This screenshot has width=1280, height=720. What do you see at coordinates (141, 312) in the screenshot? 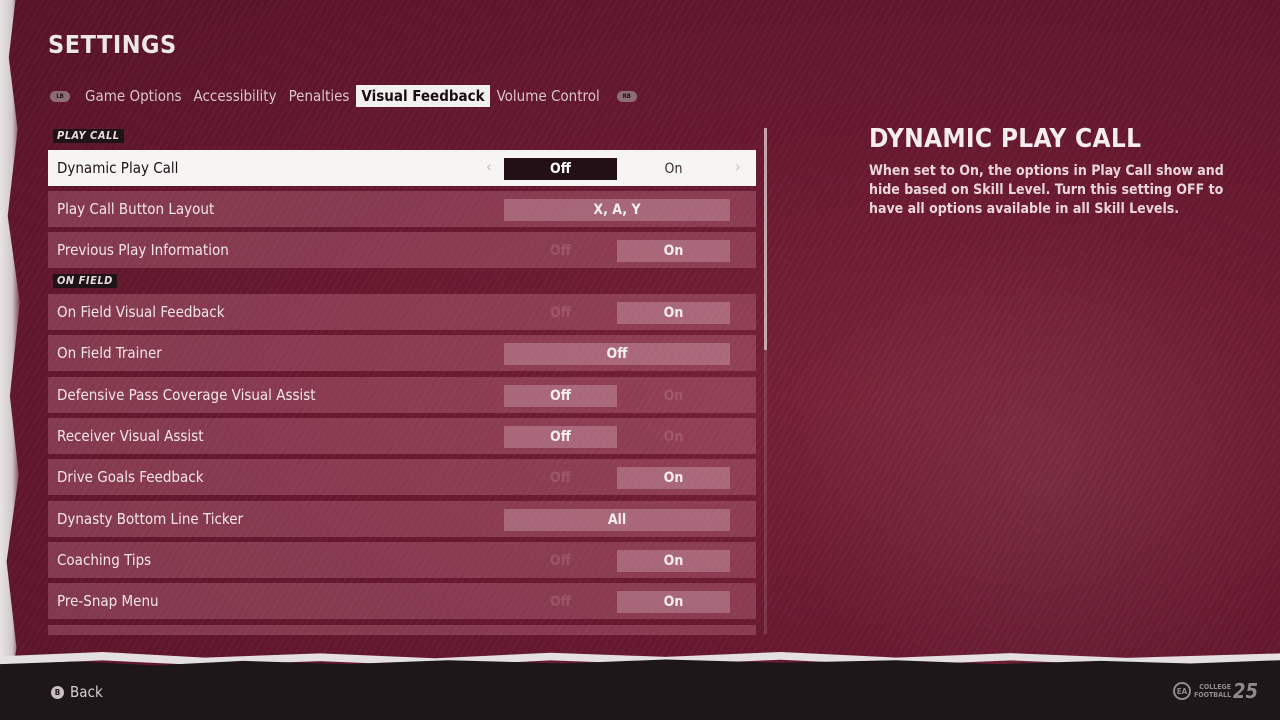
I see `setting-label: On Field Visual Feedback` at bounding box center [141, 312].